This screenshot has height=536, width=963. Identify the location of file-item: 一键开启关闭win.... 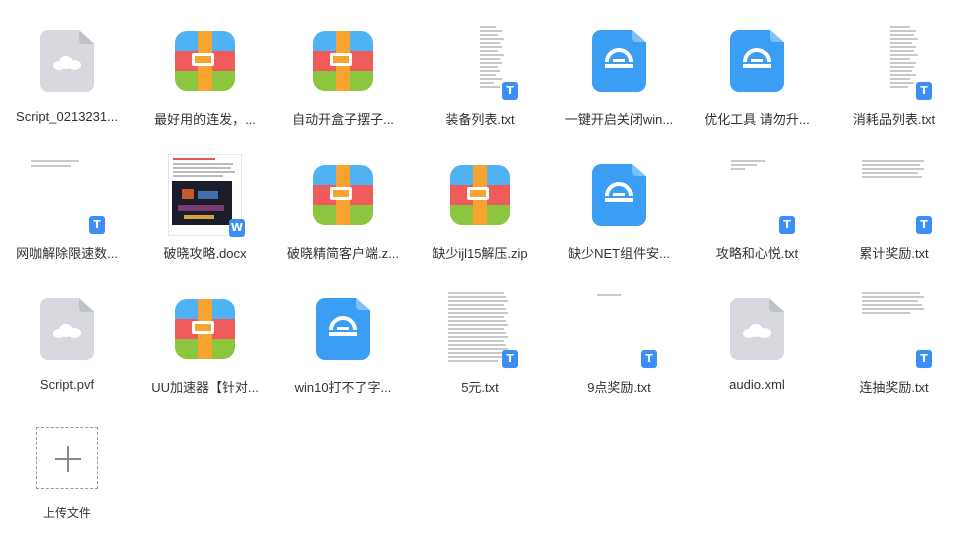
(619, 71).